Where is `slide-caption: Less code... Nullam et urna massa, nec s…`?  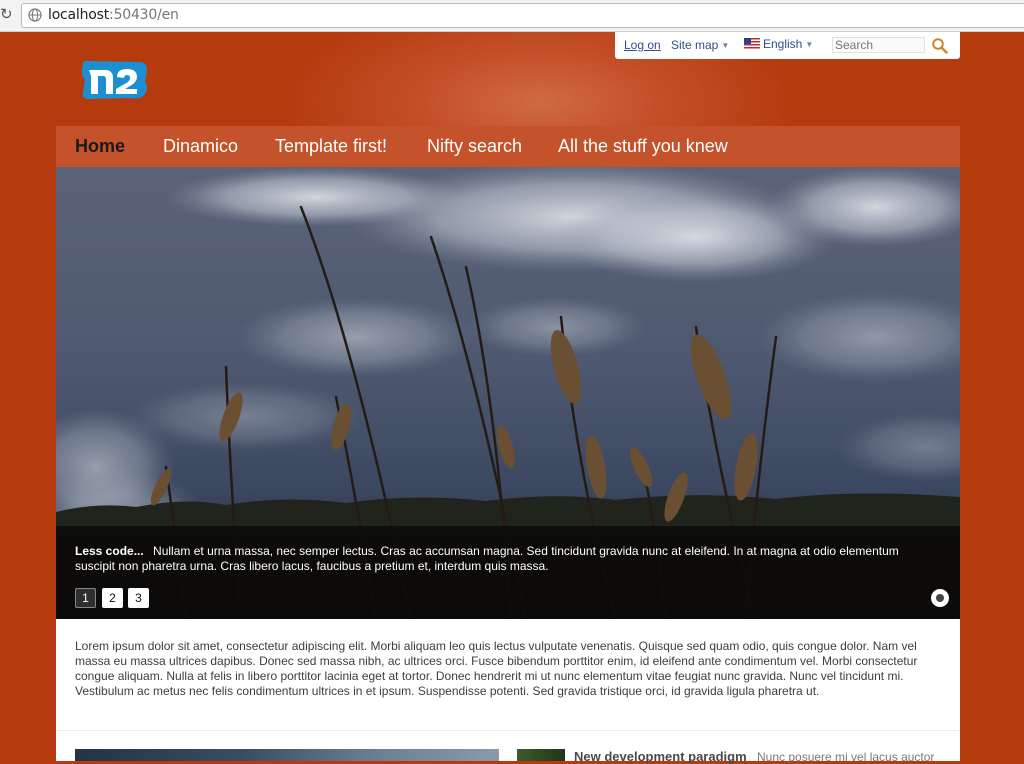
slide-caption: Less code... Nullam et urna massa, nec s… is located at coordinates (508, 572).